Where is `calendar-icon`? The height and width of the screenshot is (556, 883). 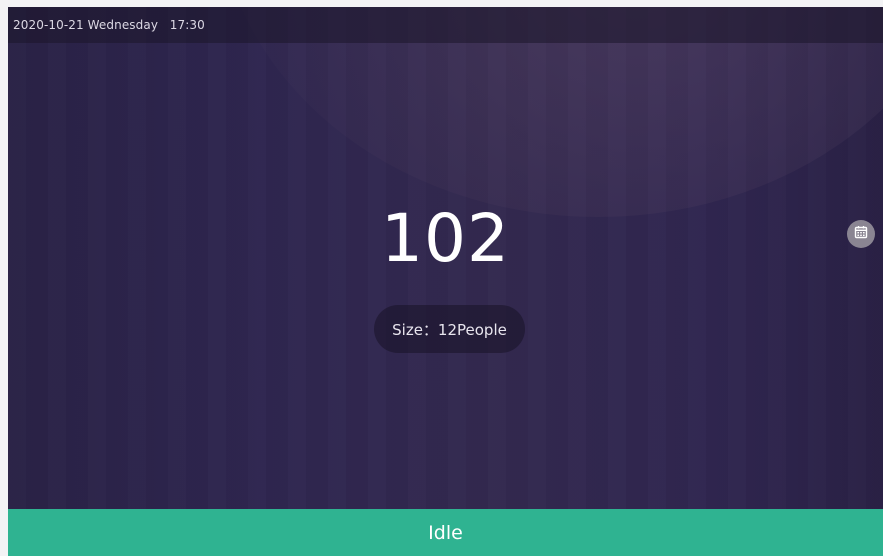
calendar-icon is located at coordinates (861, 234).